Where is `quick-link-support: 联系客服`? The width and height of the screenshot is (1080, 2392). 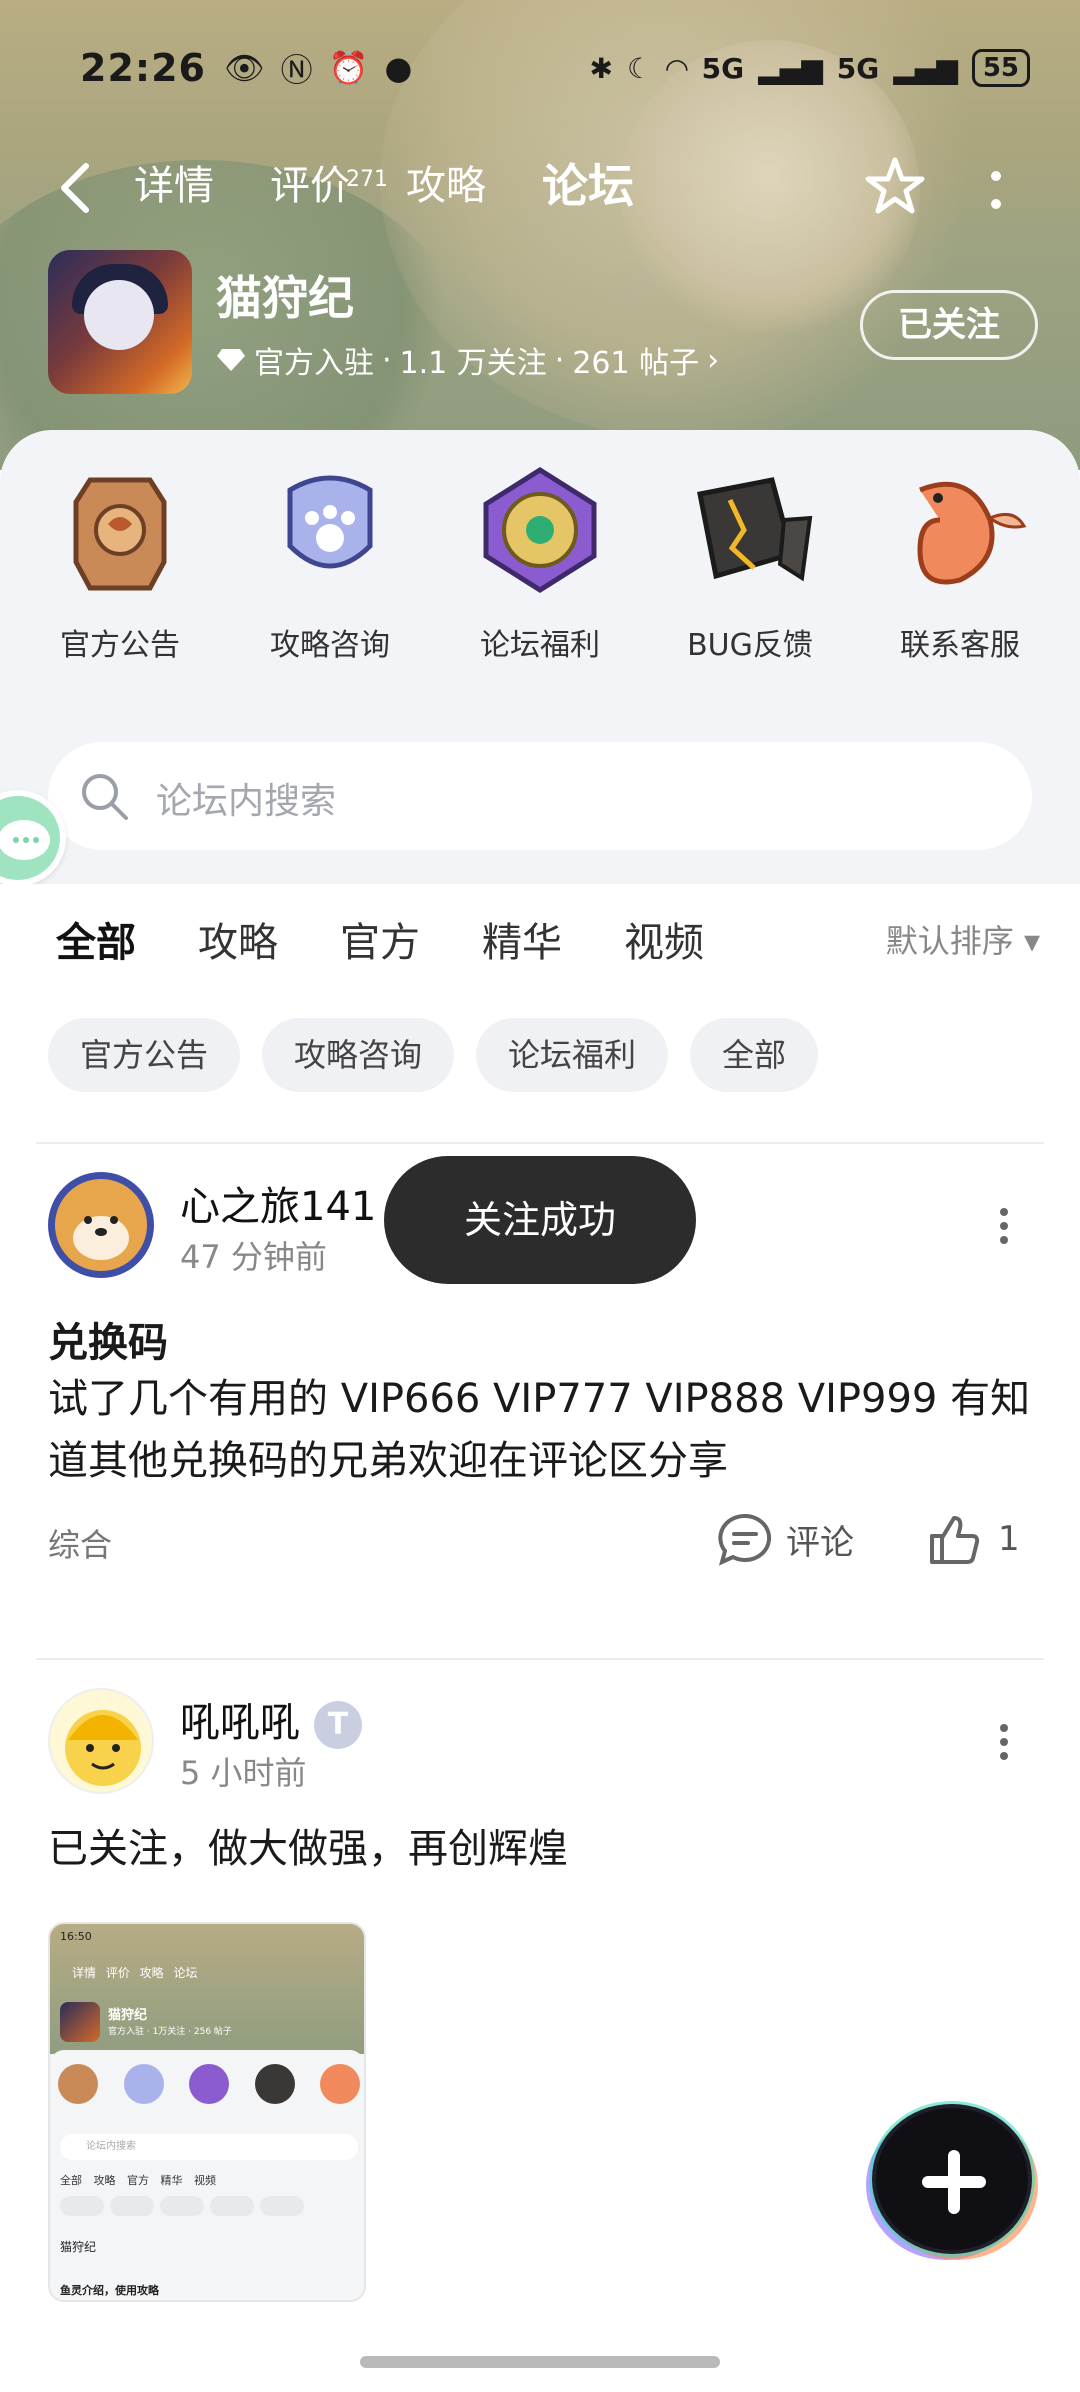 quick-link-support: 联系客服 is located at coordinates (960, 570).